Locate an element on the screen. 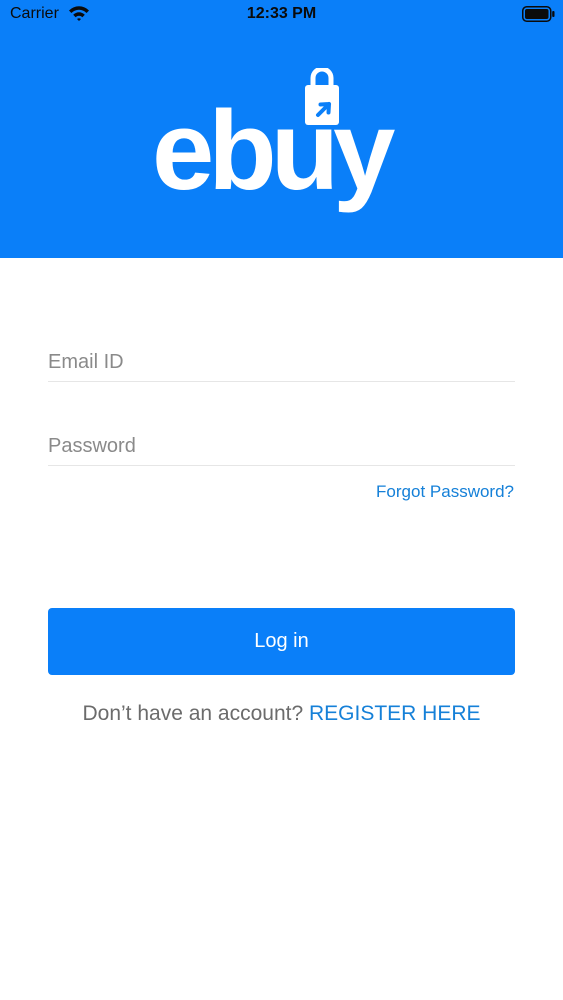 Image resolution: width=563 pixels, height=1000 pixels. register-row: Don’t have an account? REGISTER HERE is located at coordinates (281, 714).